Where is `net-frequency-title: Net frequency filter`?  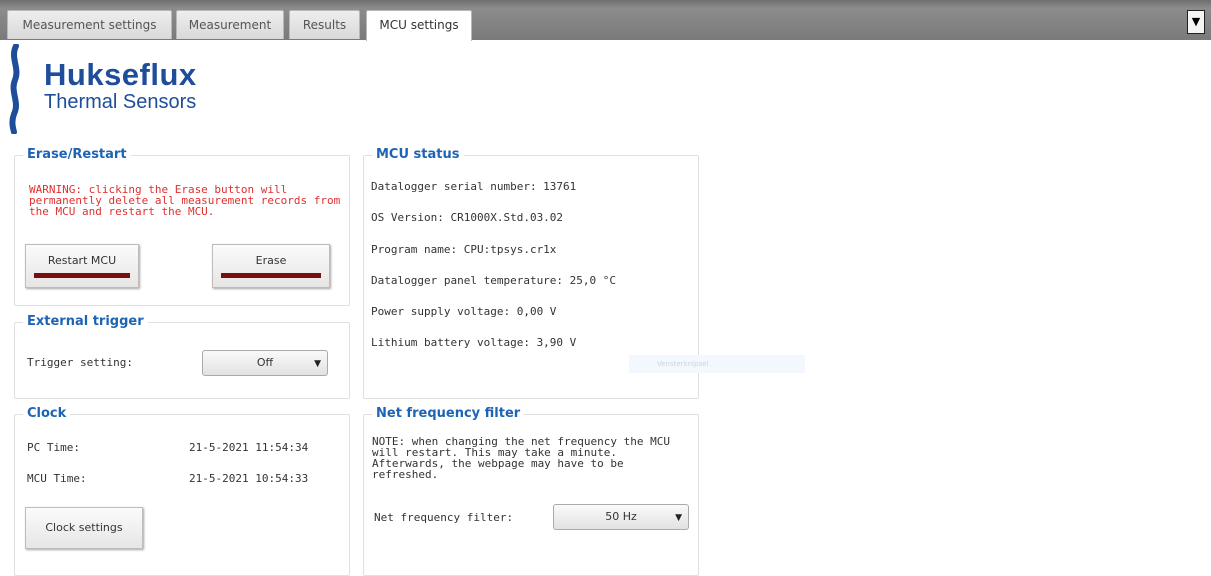 net-frequency-title: Net frequency filter is located at coordinates (448, 413).